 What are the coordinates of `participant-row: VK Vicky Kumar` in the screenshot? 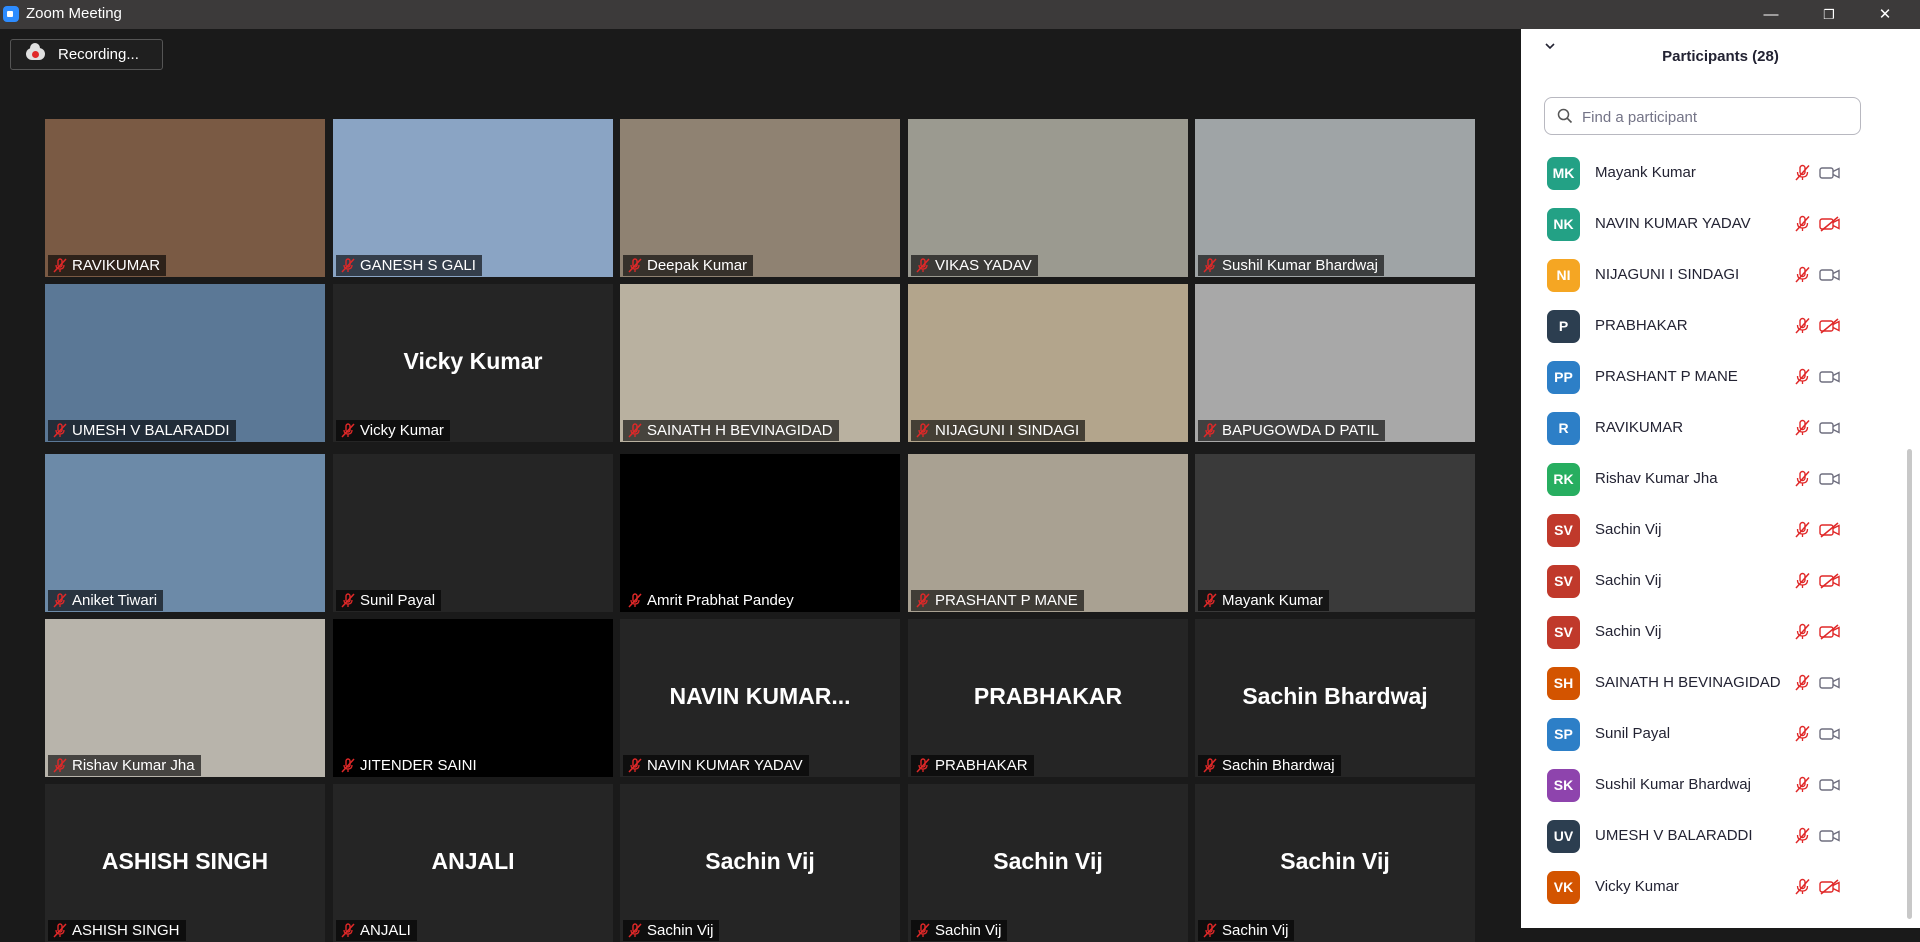 It's located at (1711, 887).